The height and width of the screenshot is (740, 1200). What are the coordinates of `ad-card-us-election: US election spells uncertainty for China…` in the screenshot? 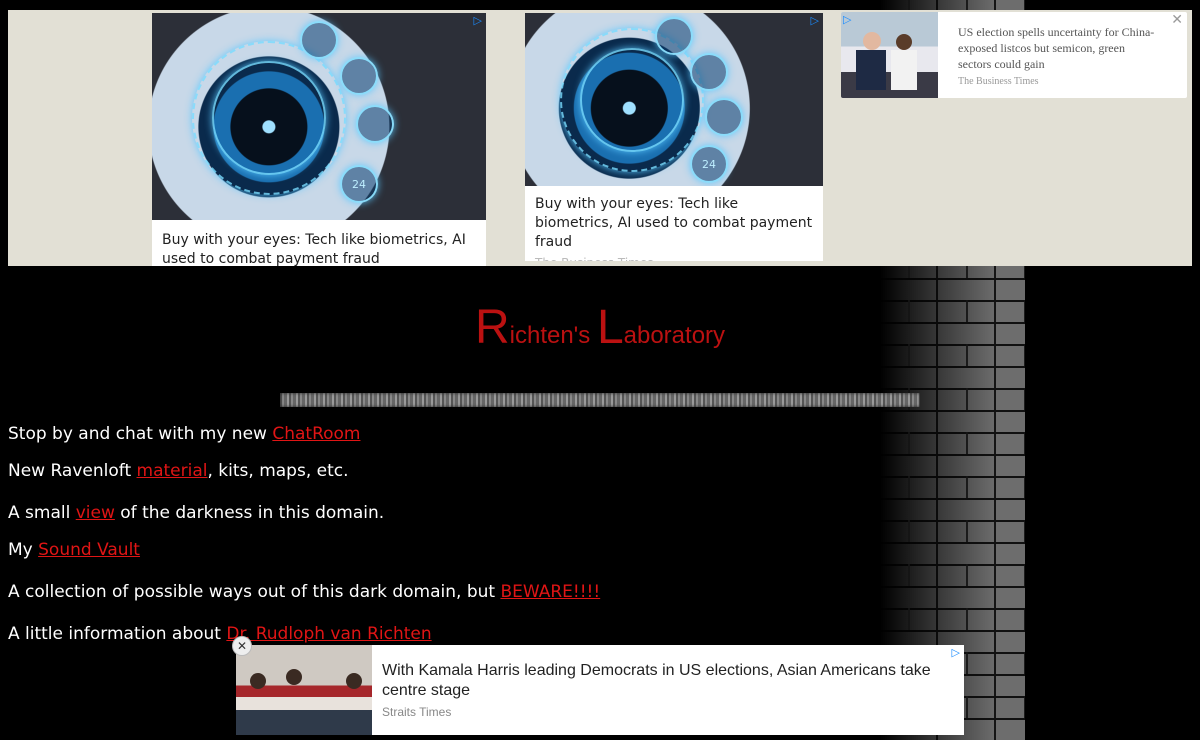 It's located at (1014, 55).